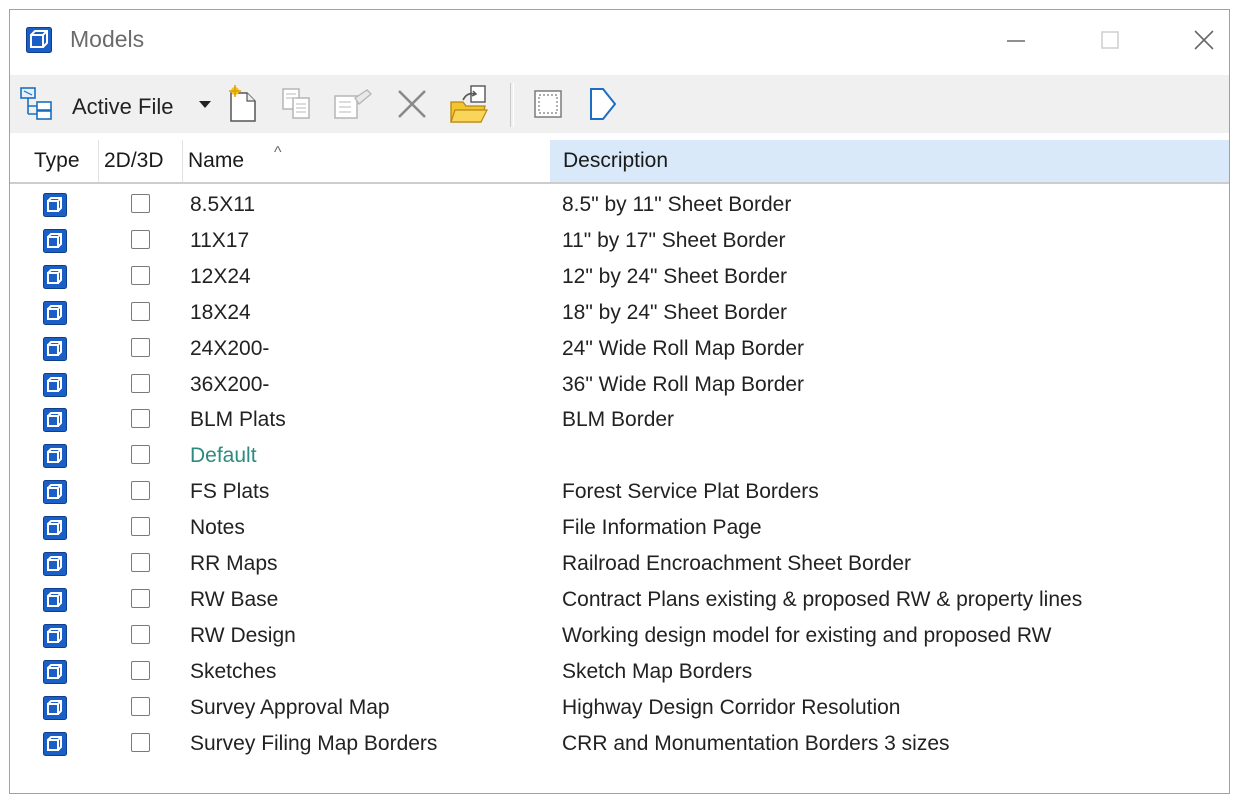 The width and height of the screenshot is (1239, 799). Describe the element at coordinates (230, 492) in the screenshot. I see `model-name: FS Plats` at that location.